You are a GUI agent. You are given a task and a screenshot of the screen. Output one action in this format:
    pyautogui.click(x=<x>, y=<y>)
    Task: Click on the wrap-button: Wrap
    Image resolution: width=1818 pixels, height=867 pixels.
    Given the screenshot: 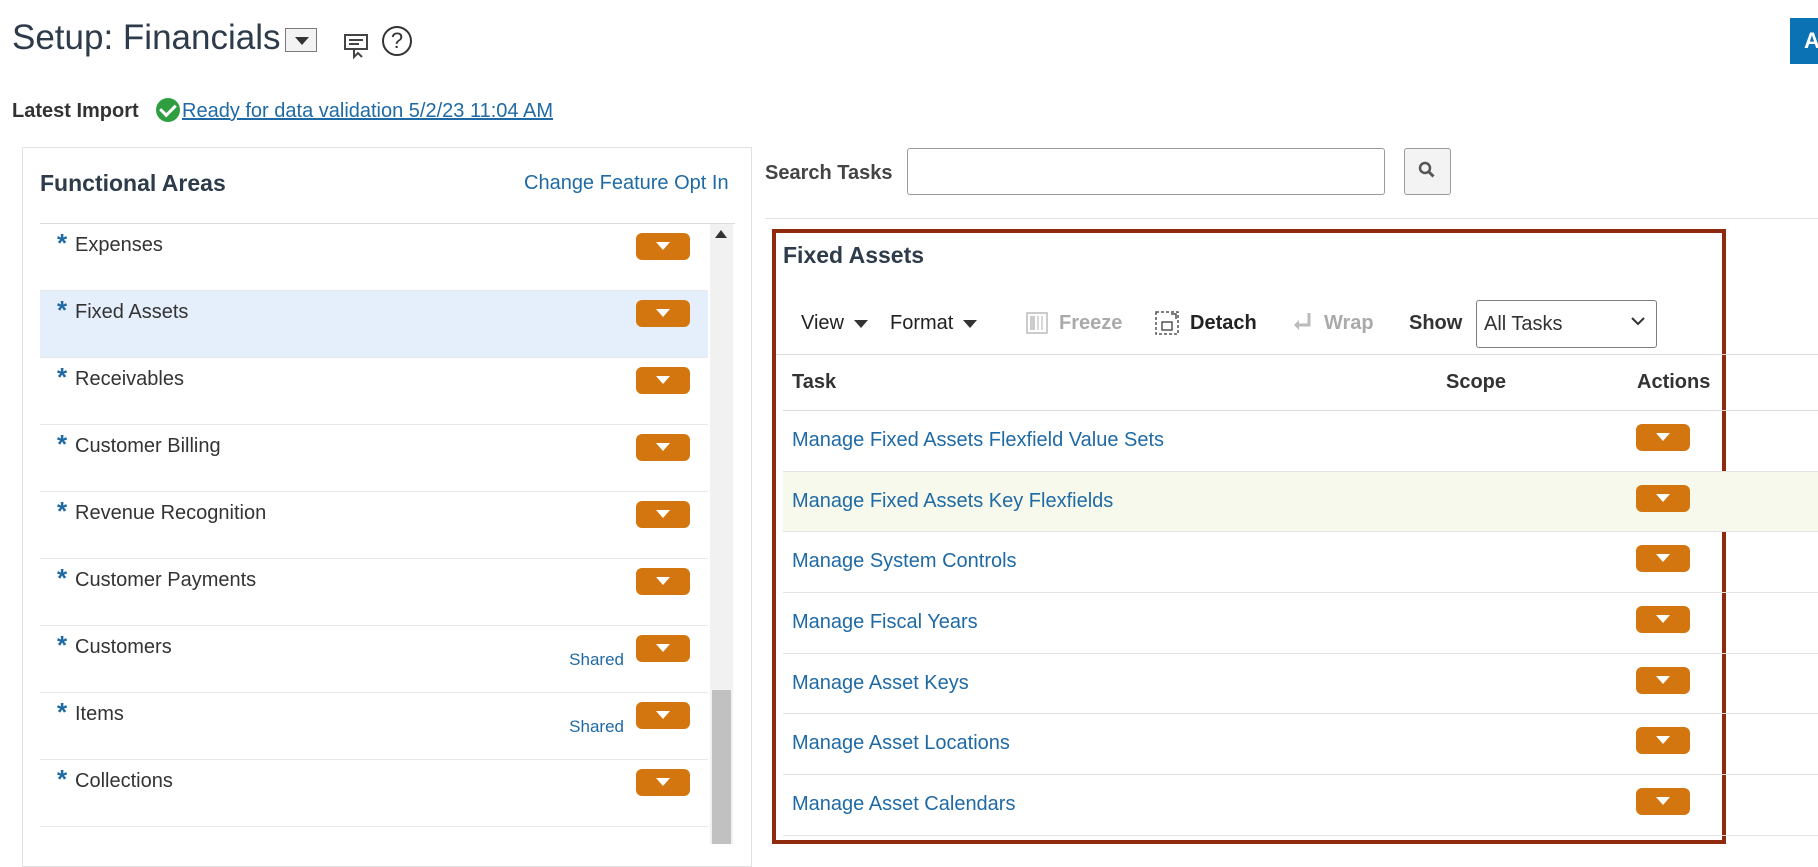 What is the action you would take?
    pyautogui.click(x=1349, y=323)
    